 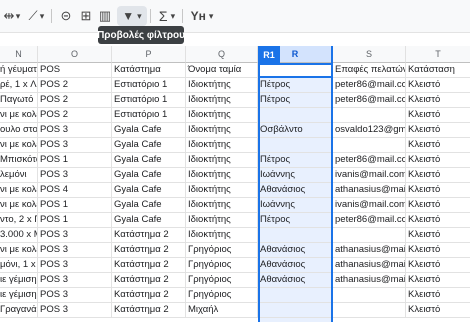 What do you see at coordinates (295, 70) in the screenshot?
I see `active-cell` at bounding box center [295, 70].